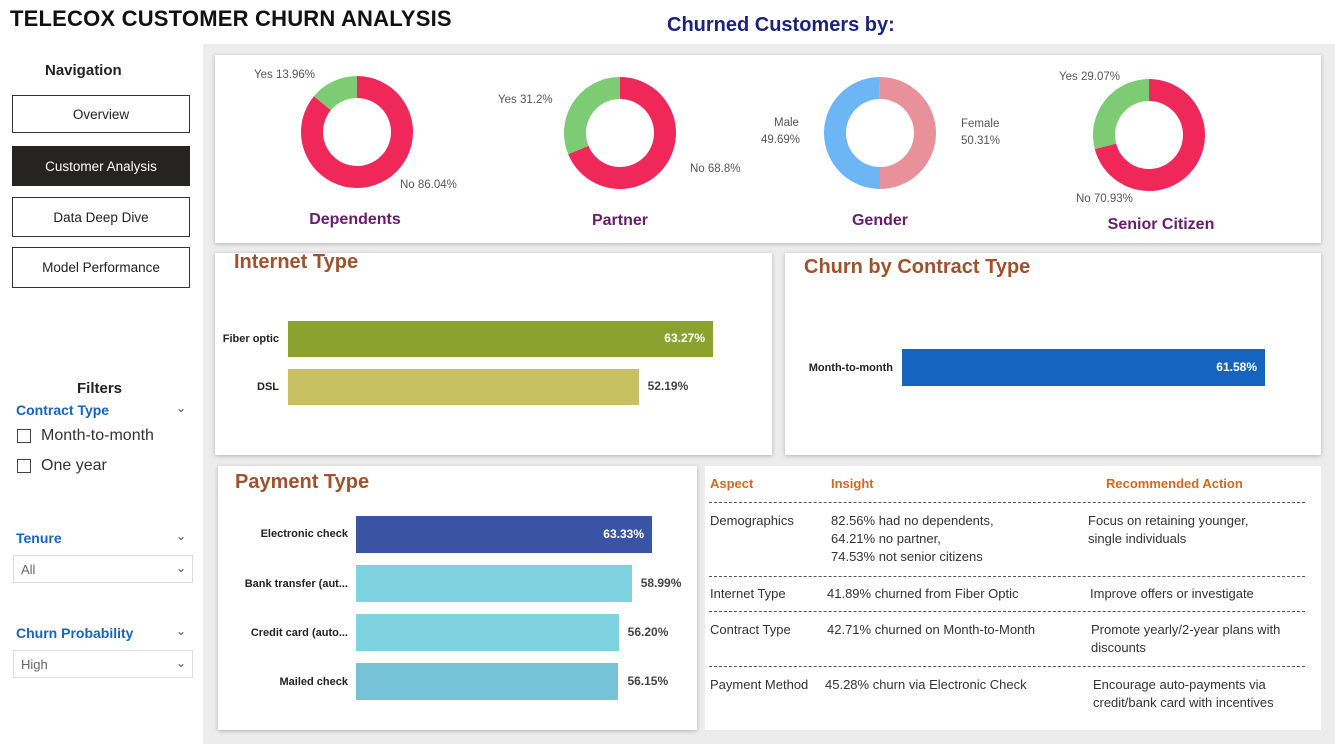 Image resolution: width=1335 pixels, height=744 pixels. Describe the element at coordinates (912, 520) in the screenshot. I see `insight-line: 82.56% had no dependents,` at that location.